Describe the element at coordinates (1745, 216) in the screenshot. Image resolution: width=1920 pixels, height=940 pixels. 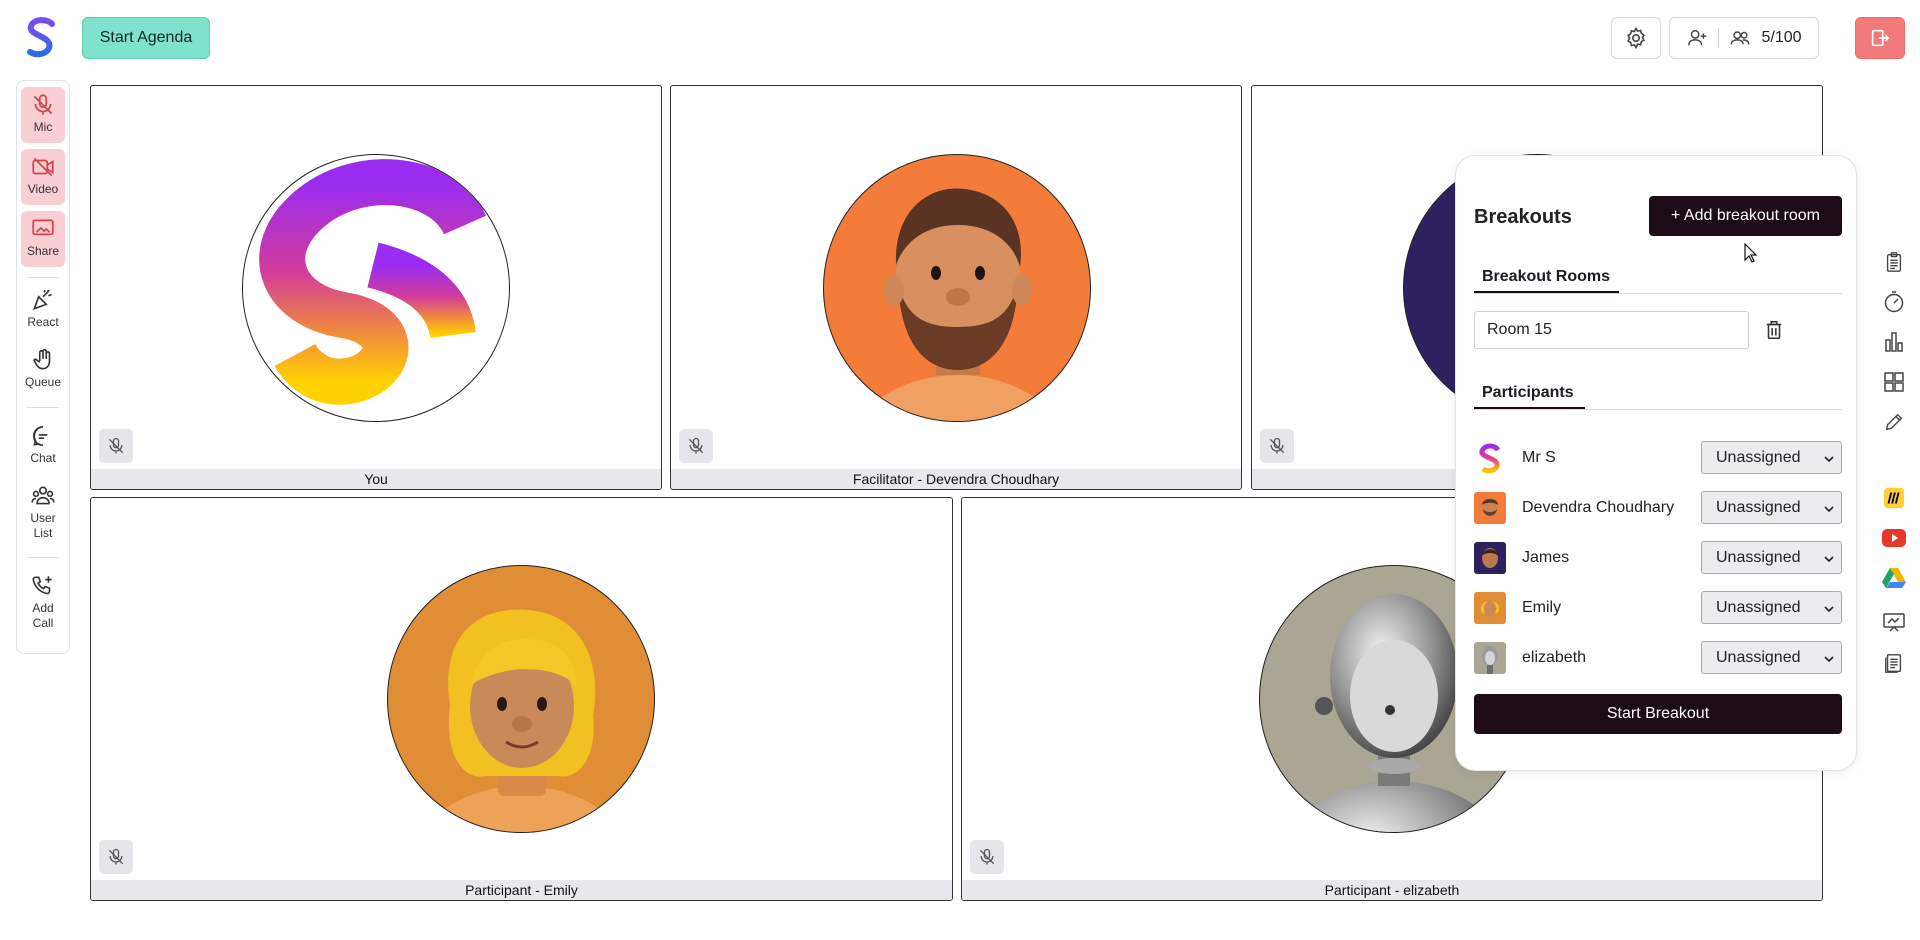
I see `add-breakout-room-button: + Add breakout room` at that location.